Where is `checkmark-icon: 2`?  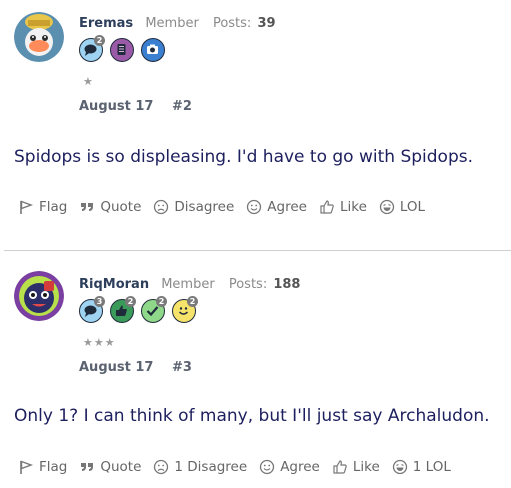
checkmark-icon: 2 is located at coordinates (154, 309).